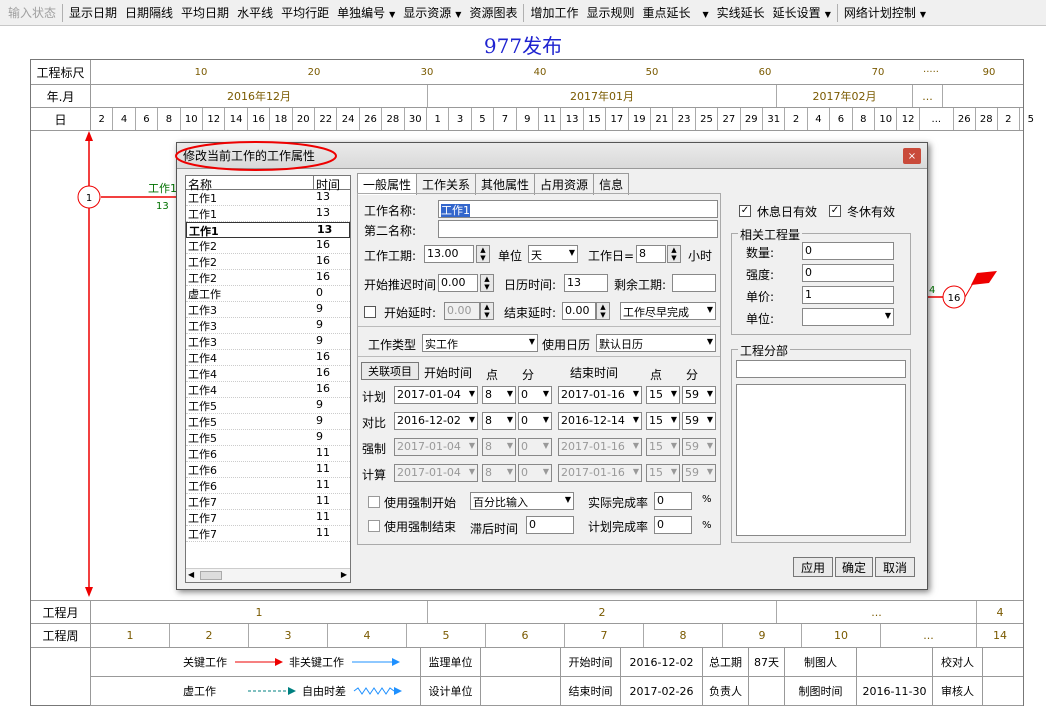  Describe the element at coordinates (480, 343) in the screenshot. I see `work-type-select: 实工作` at that location.